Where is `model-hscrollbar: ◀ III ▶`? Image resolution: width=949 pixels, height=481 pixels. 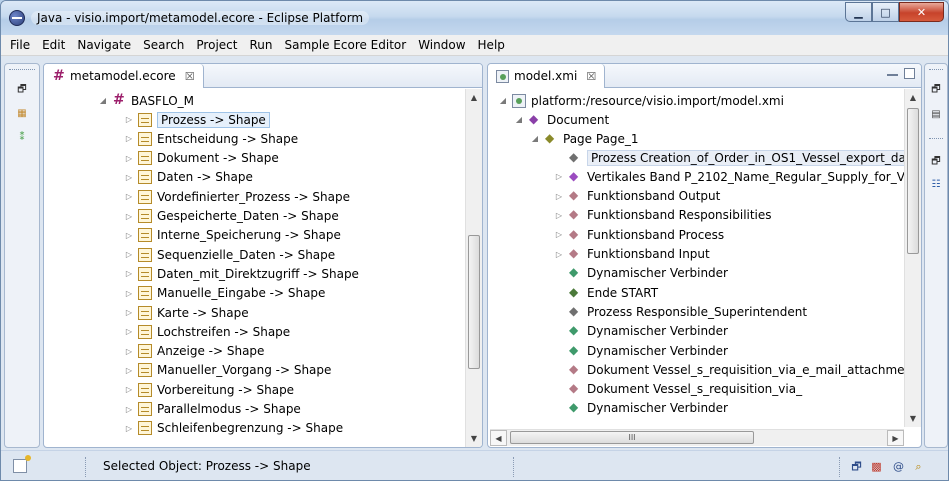 model-hscrollbar: ◀ III ▶ is located at coordinates (697, 437).